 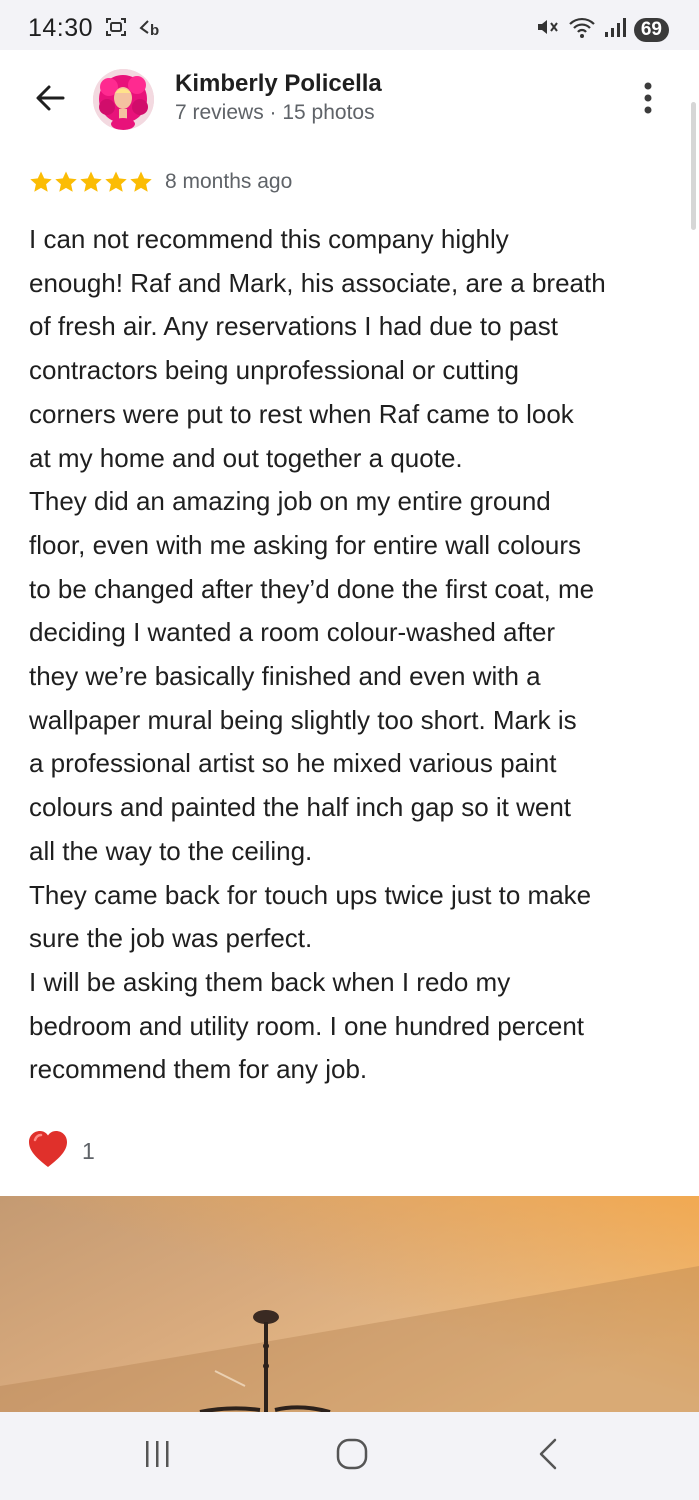 I want to click on review-photo, so click(x=349, y=1304).